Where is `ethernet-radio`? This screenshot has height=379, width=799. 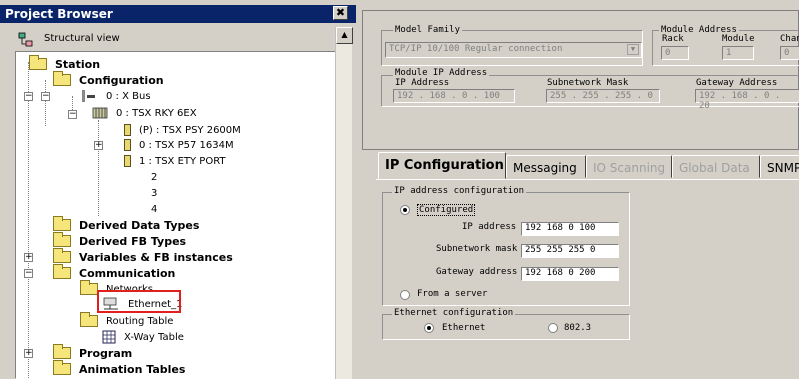 ethernet-radio is located at coordinates (429, 328).